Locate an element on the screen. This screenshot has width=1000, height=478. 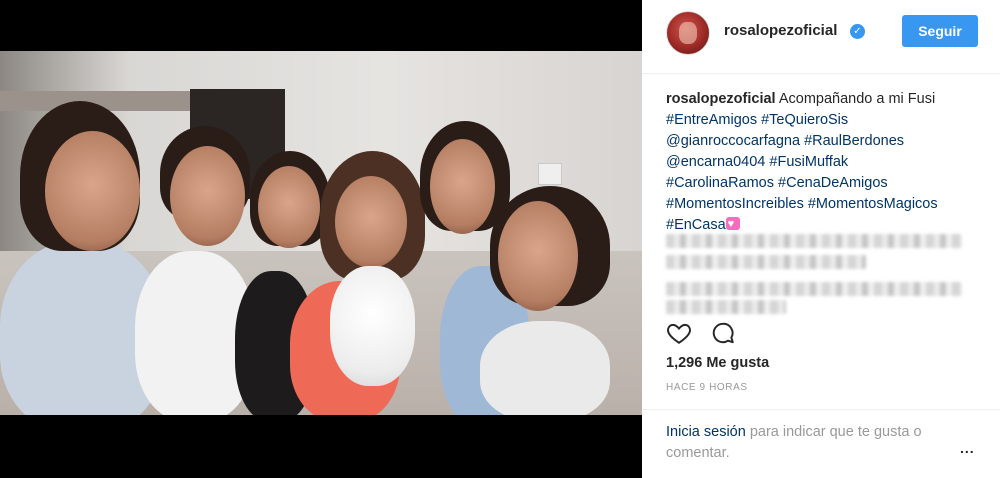
heart-icon is located at coordinates (679, 333).